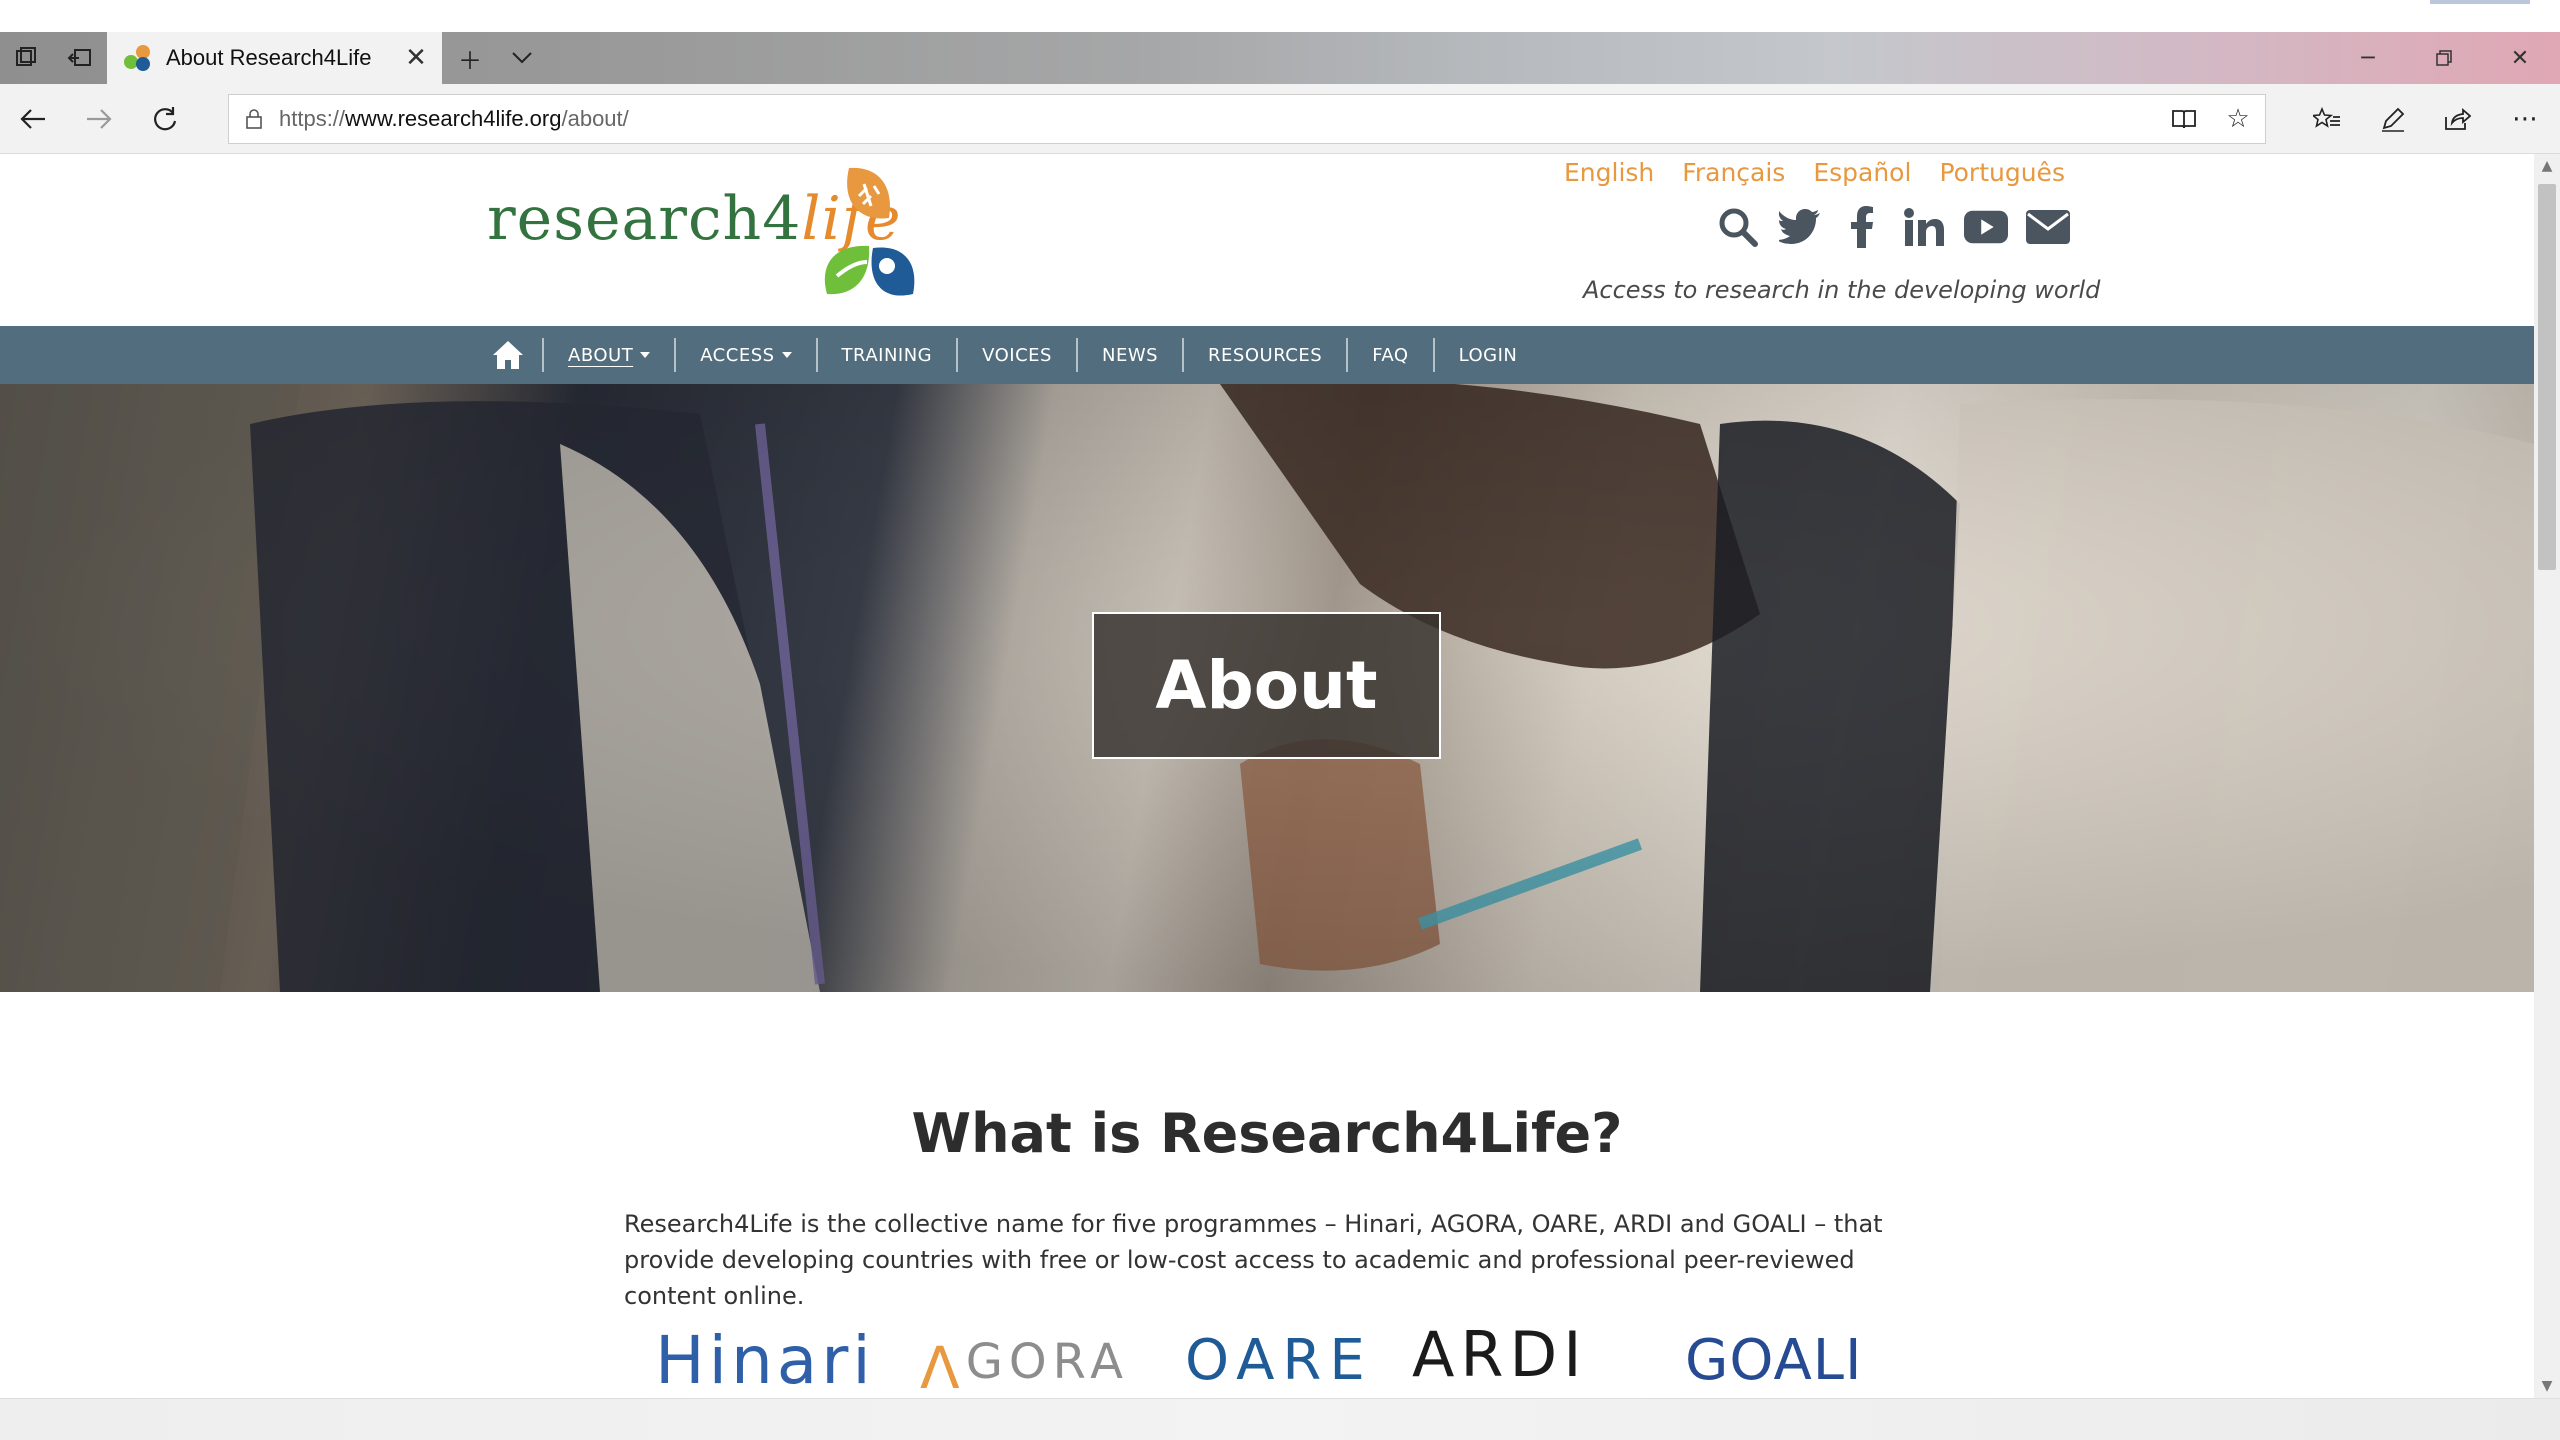 The width and height of the screenshot is (2560, 1440). I want to click on window-top-strip, so click(1280, 16).